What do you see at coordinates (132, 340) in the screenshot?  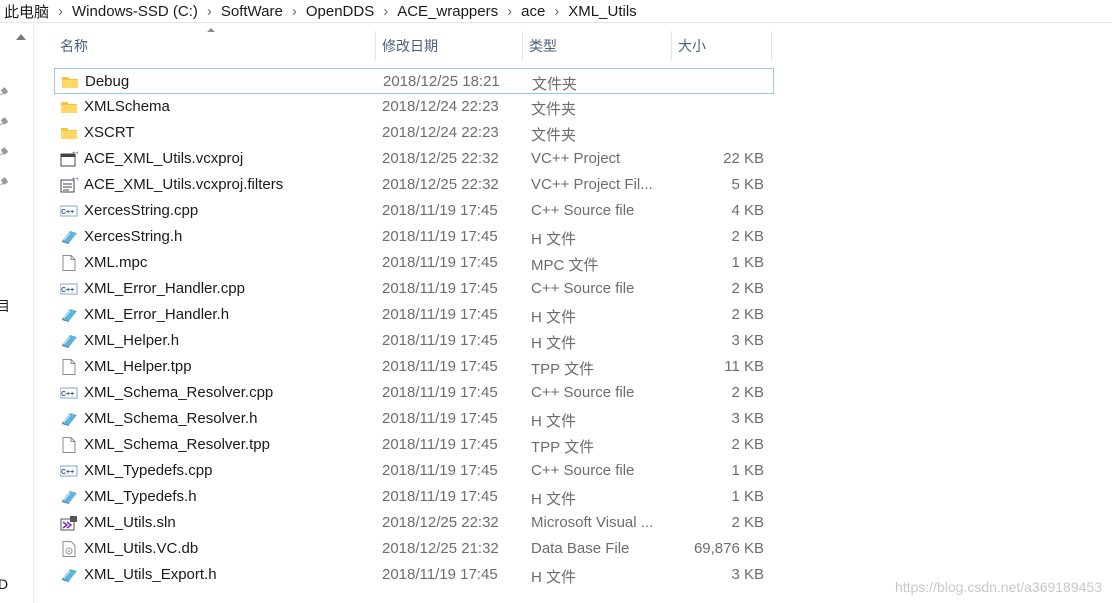 I see `file-name: XML_Helper.h` at bounding box center [132, 340].